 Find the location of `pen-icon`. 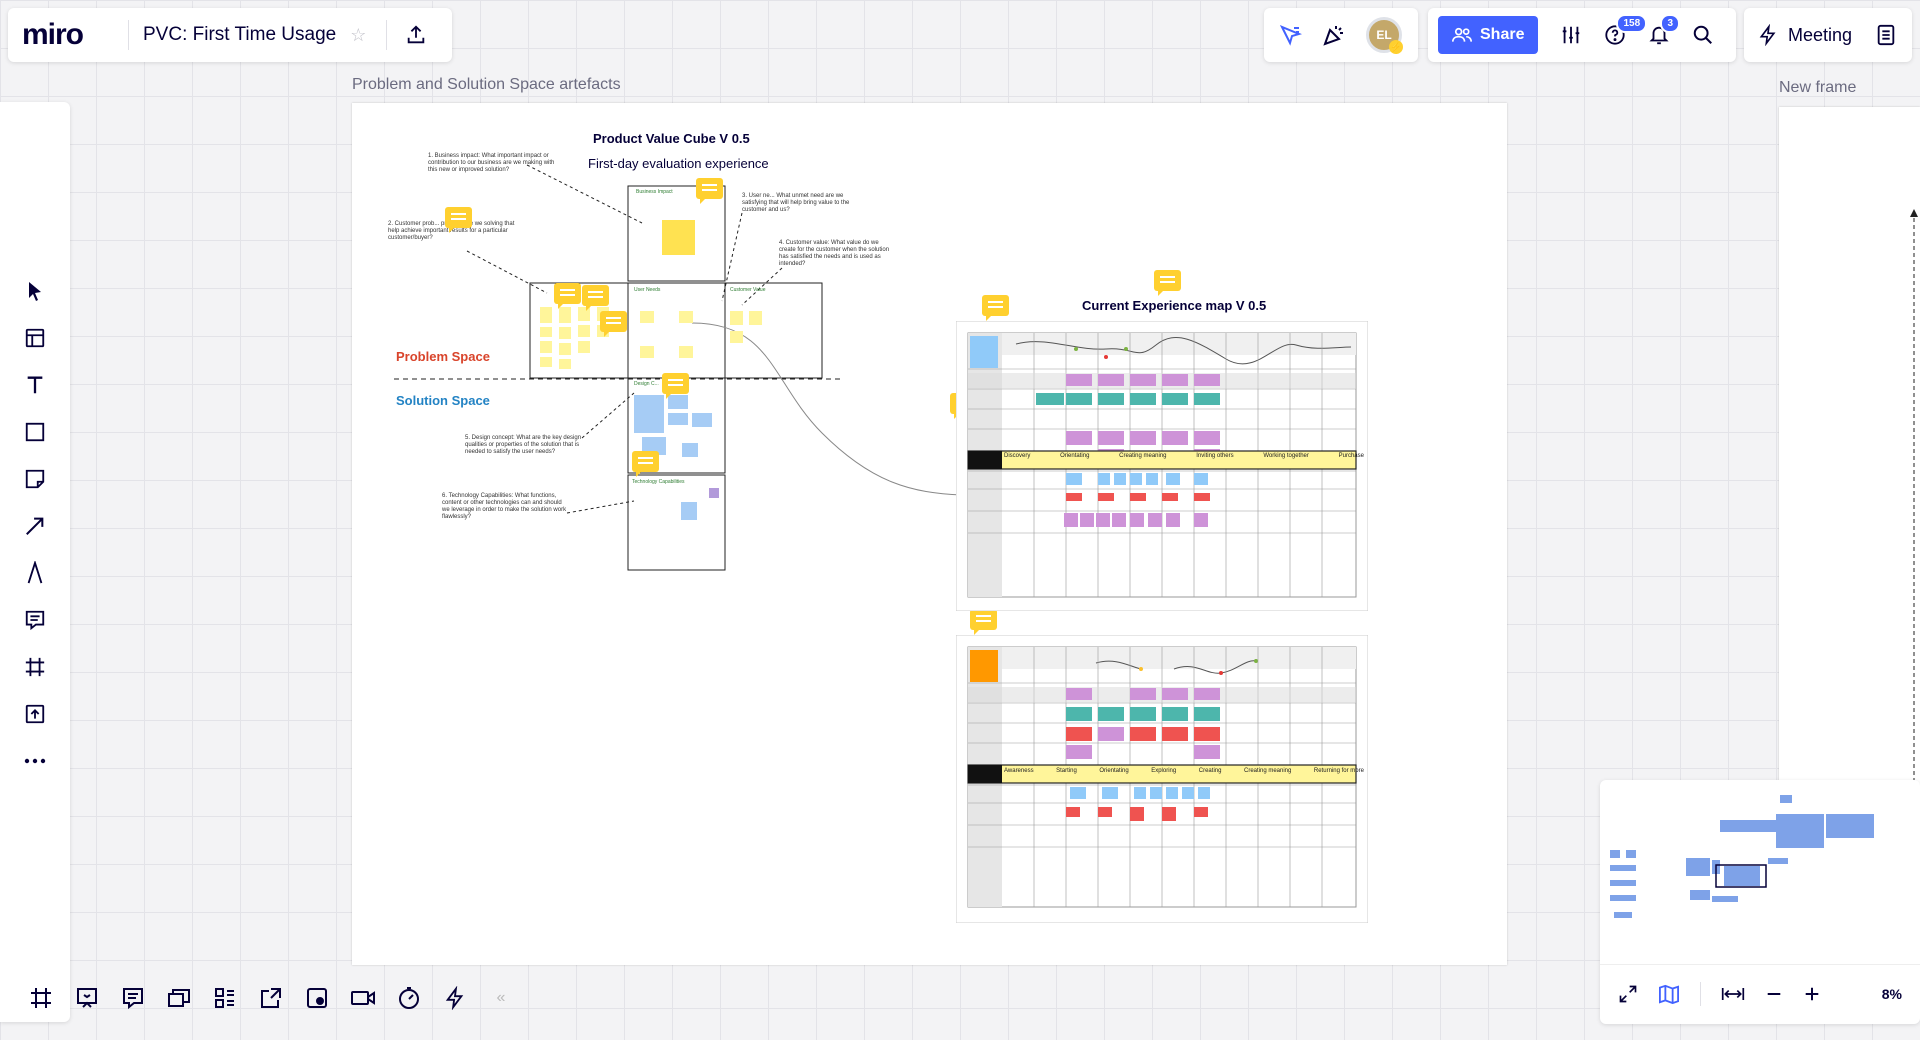

pen-icon is located at coordinates (35, 572).